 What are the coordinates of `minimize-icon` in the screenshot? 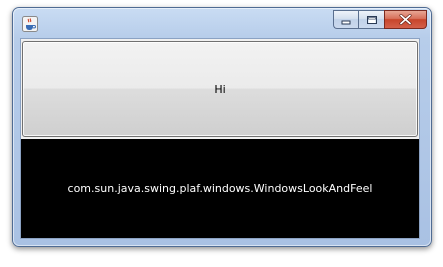 It's located at (346, 19).